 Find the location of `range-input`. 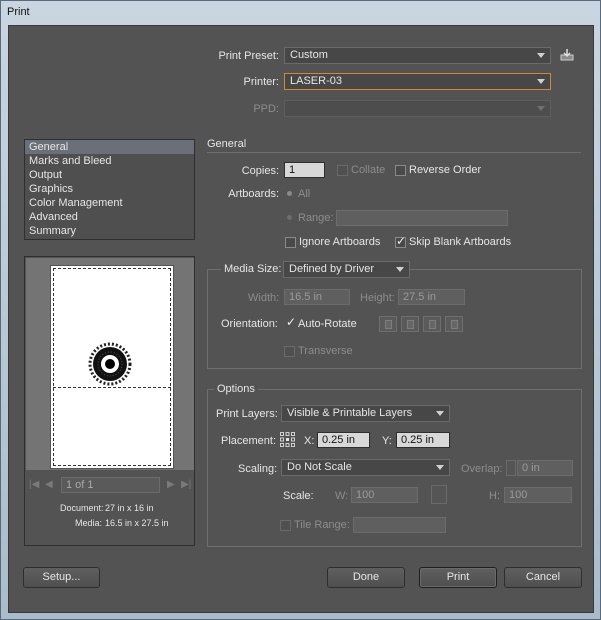

range-input is located at coordinates (422, 218).